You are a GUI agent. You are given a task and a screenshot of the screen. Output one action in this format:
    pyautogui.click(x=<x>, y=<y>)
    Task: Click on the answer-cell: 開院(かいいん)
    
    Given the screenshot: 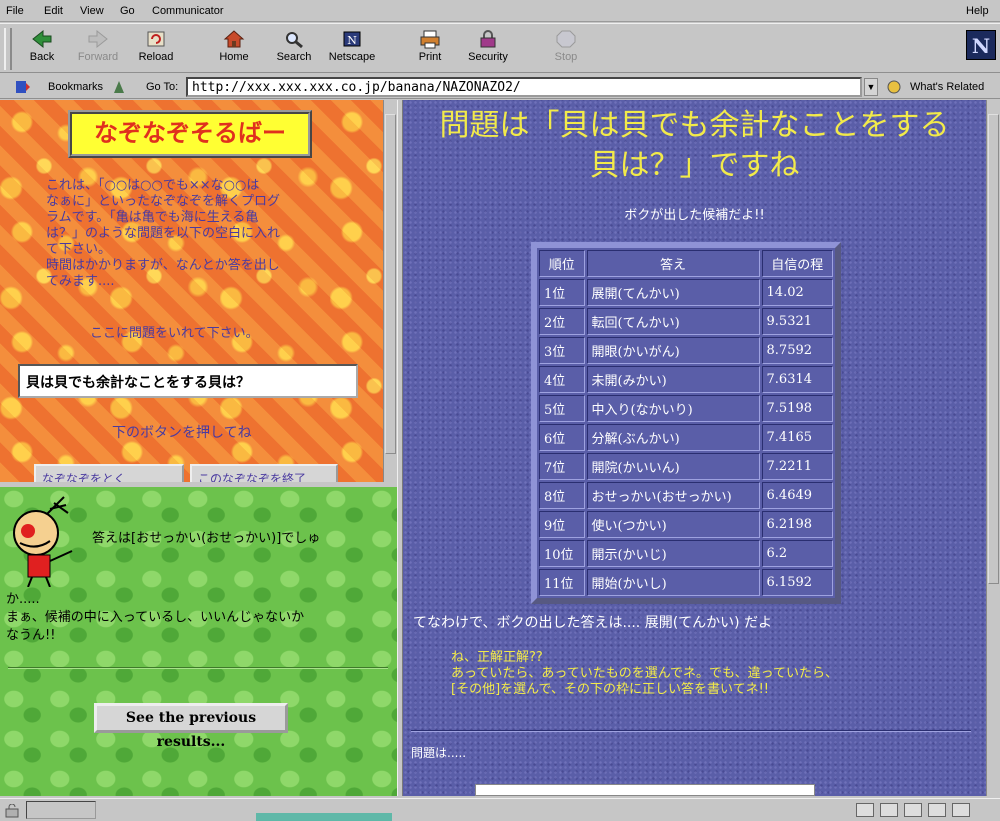 What is the action you would take?
    pyautogui.click(x=673, y=466)
    